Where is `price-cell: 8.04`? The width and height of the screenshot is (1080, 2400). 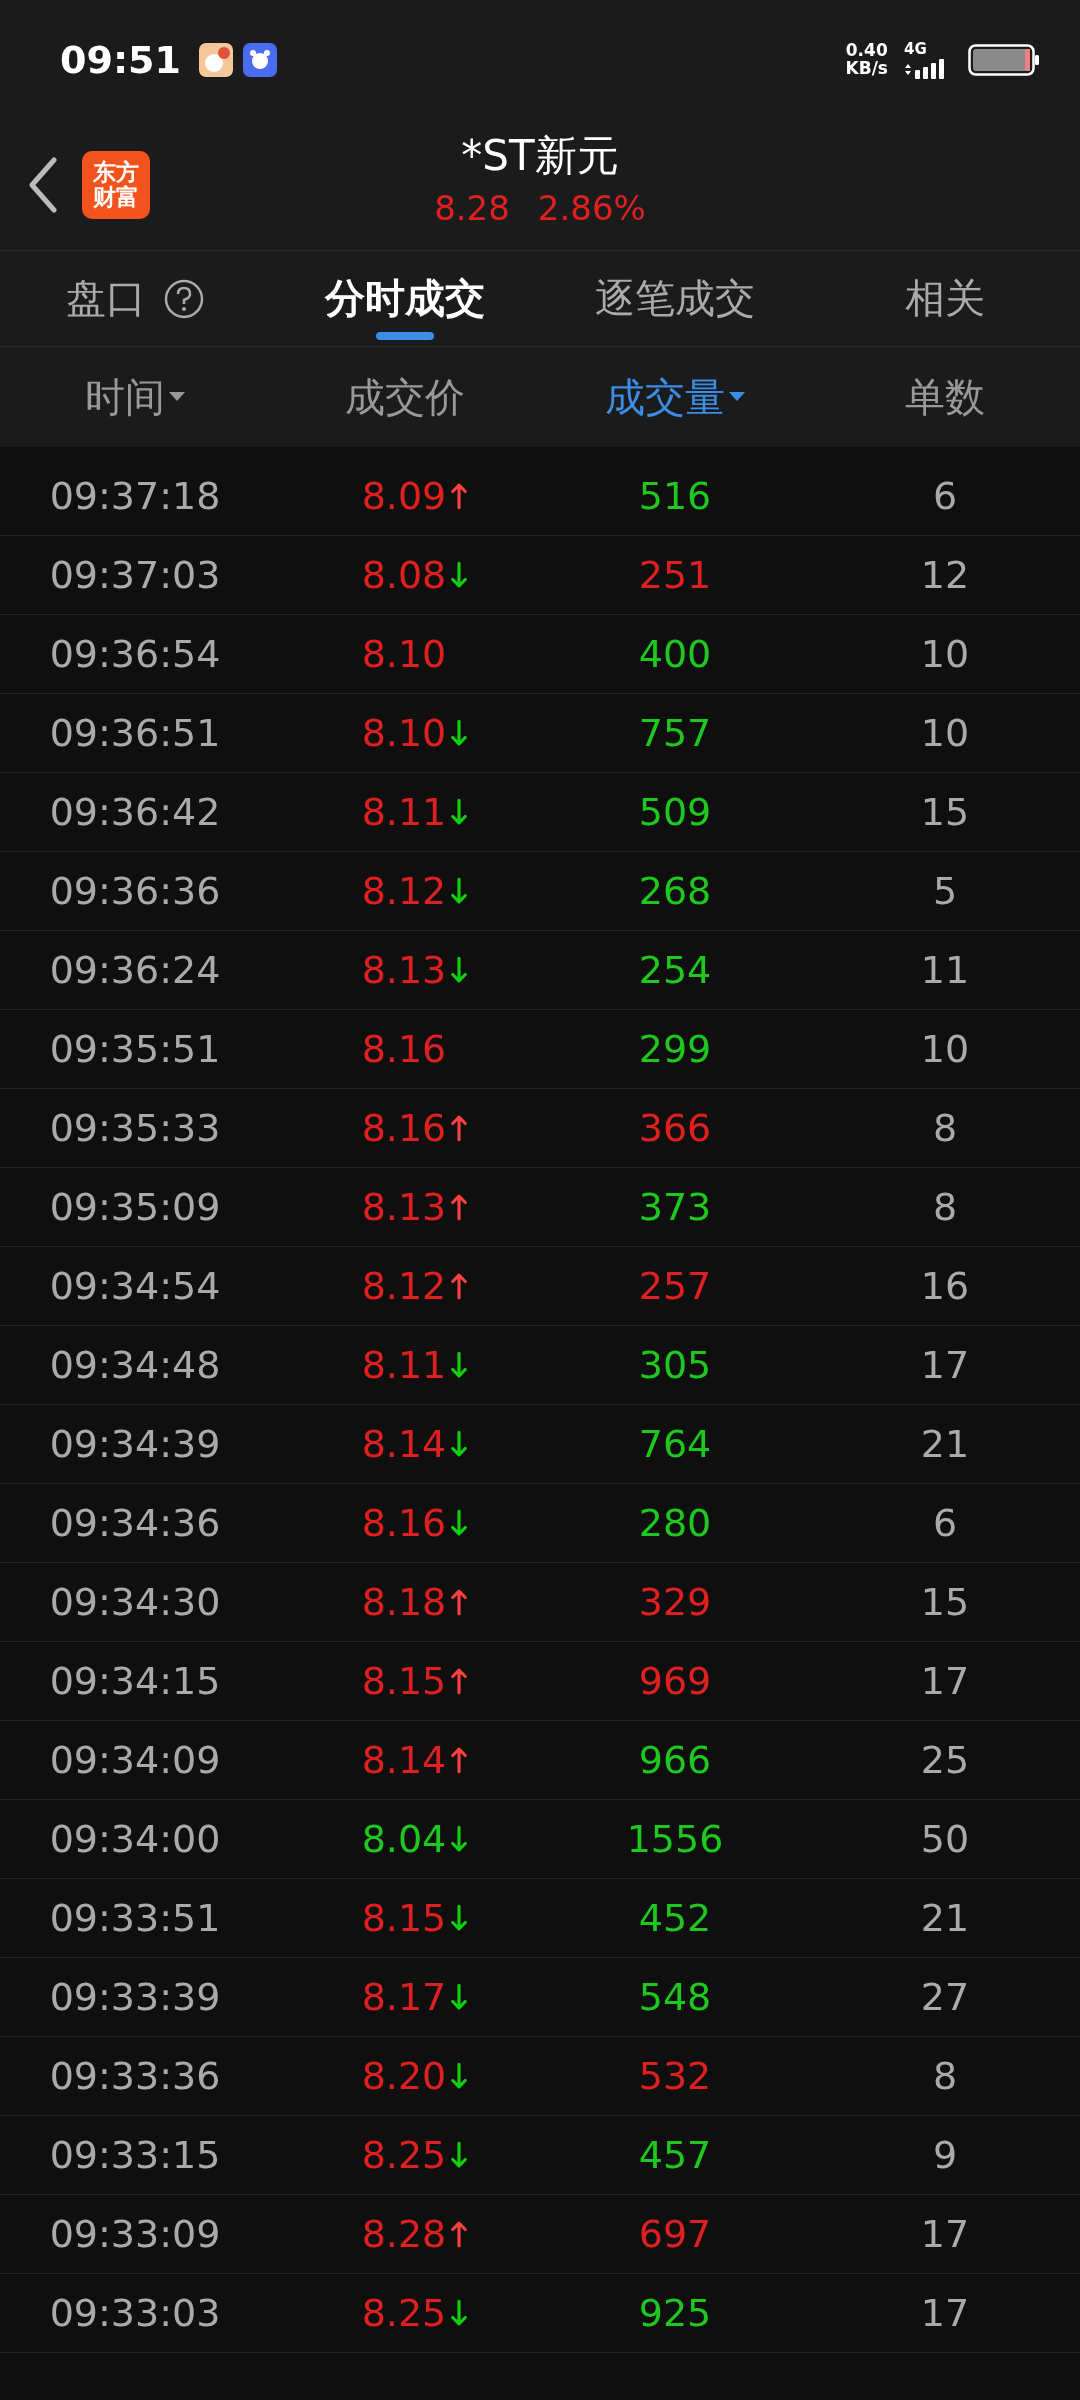
price-cell: 8.04 is located at coordinates (404, 1839).